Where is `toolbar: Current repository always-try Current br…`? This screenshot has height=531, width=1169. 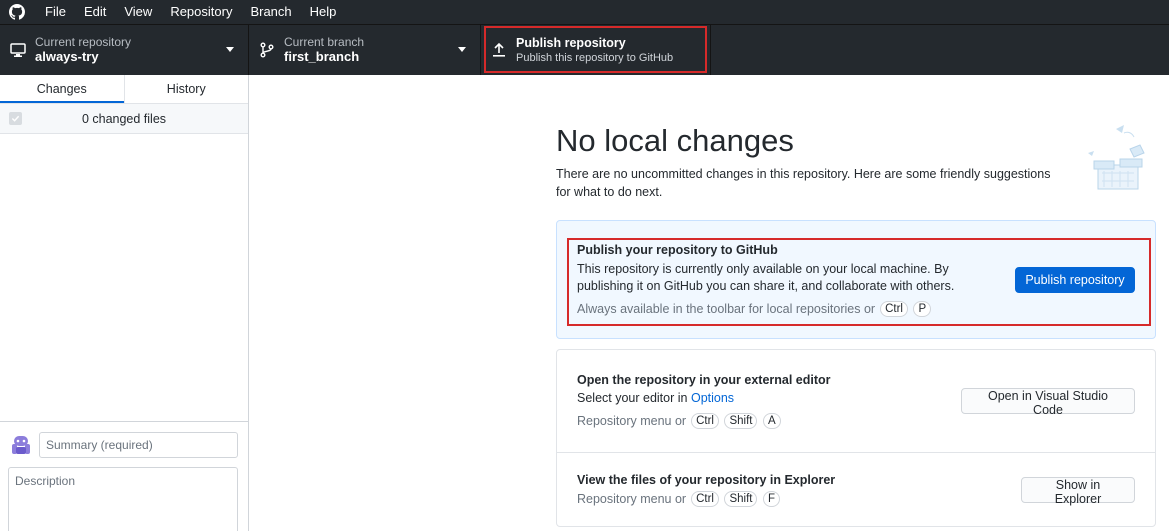 toolbar: Current repository always-try Current br… is located at coordinates (584, 49).